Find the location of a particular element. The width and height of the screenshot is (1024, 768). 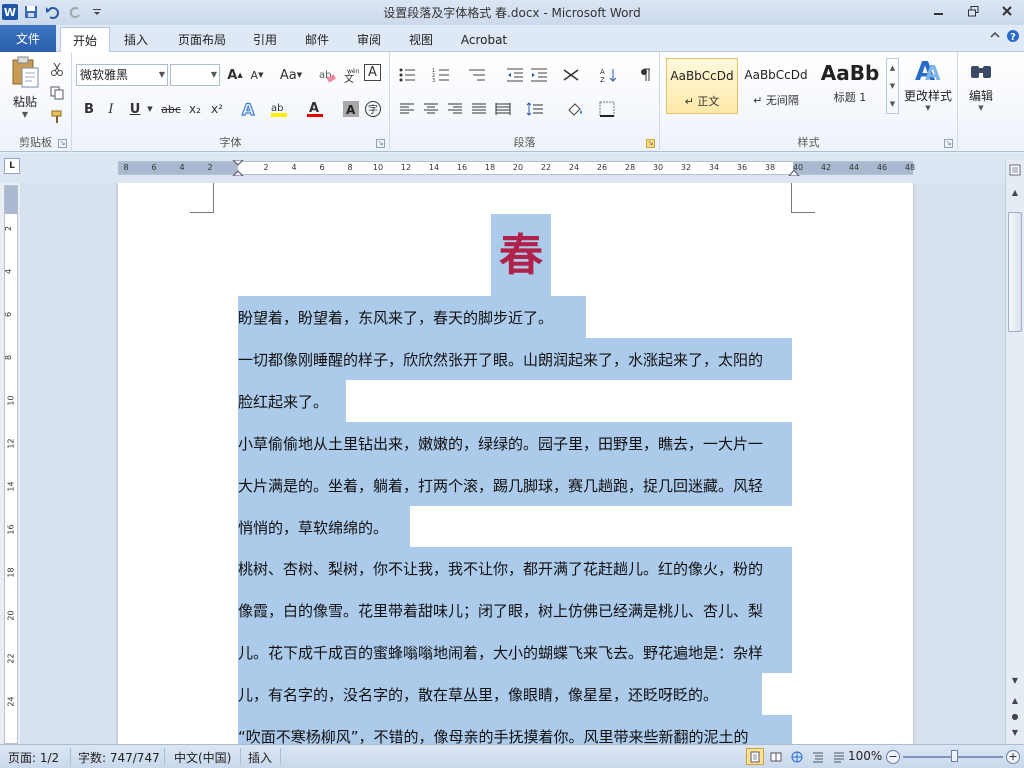

next-page-icon: ▼ is located at coordinates (1015, 732).